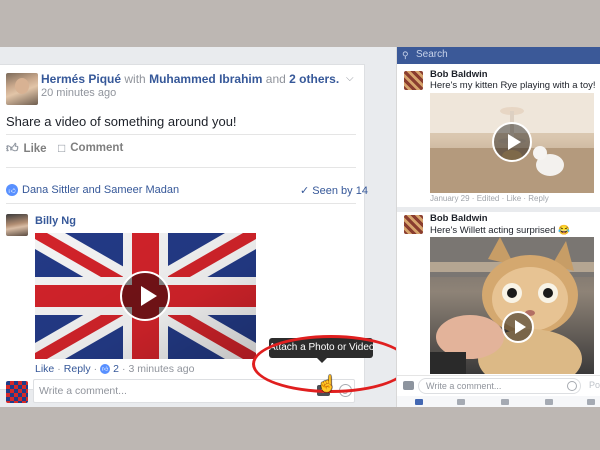 This screenshot has width=600, height=450. Describe the element at coordinates (22, 89) in the screenshot. I see `author-avatar` at that location.